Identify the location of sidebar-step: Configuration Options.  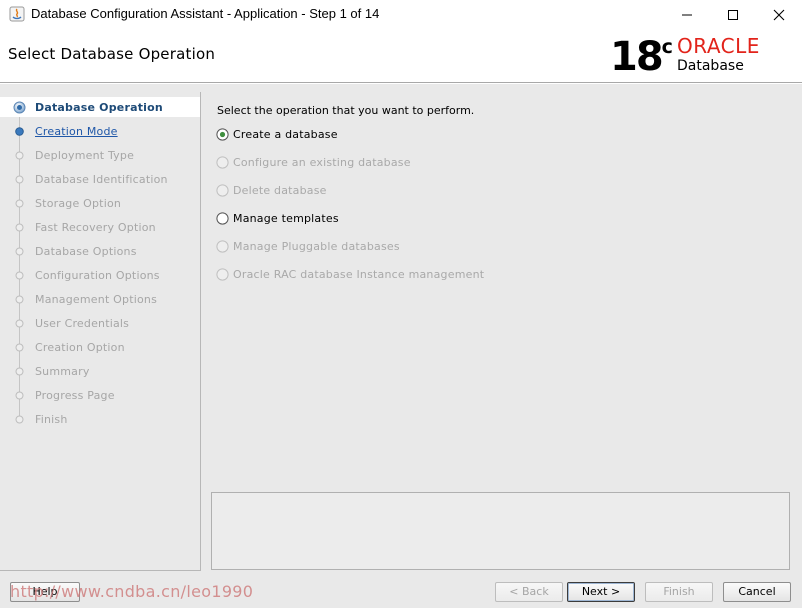
(100, 275).